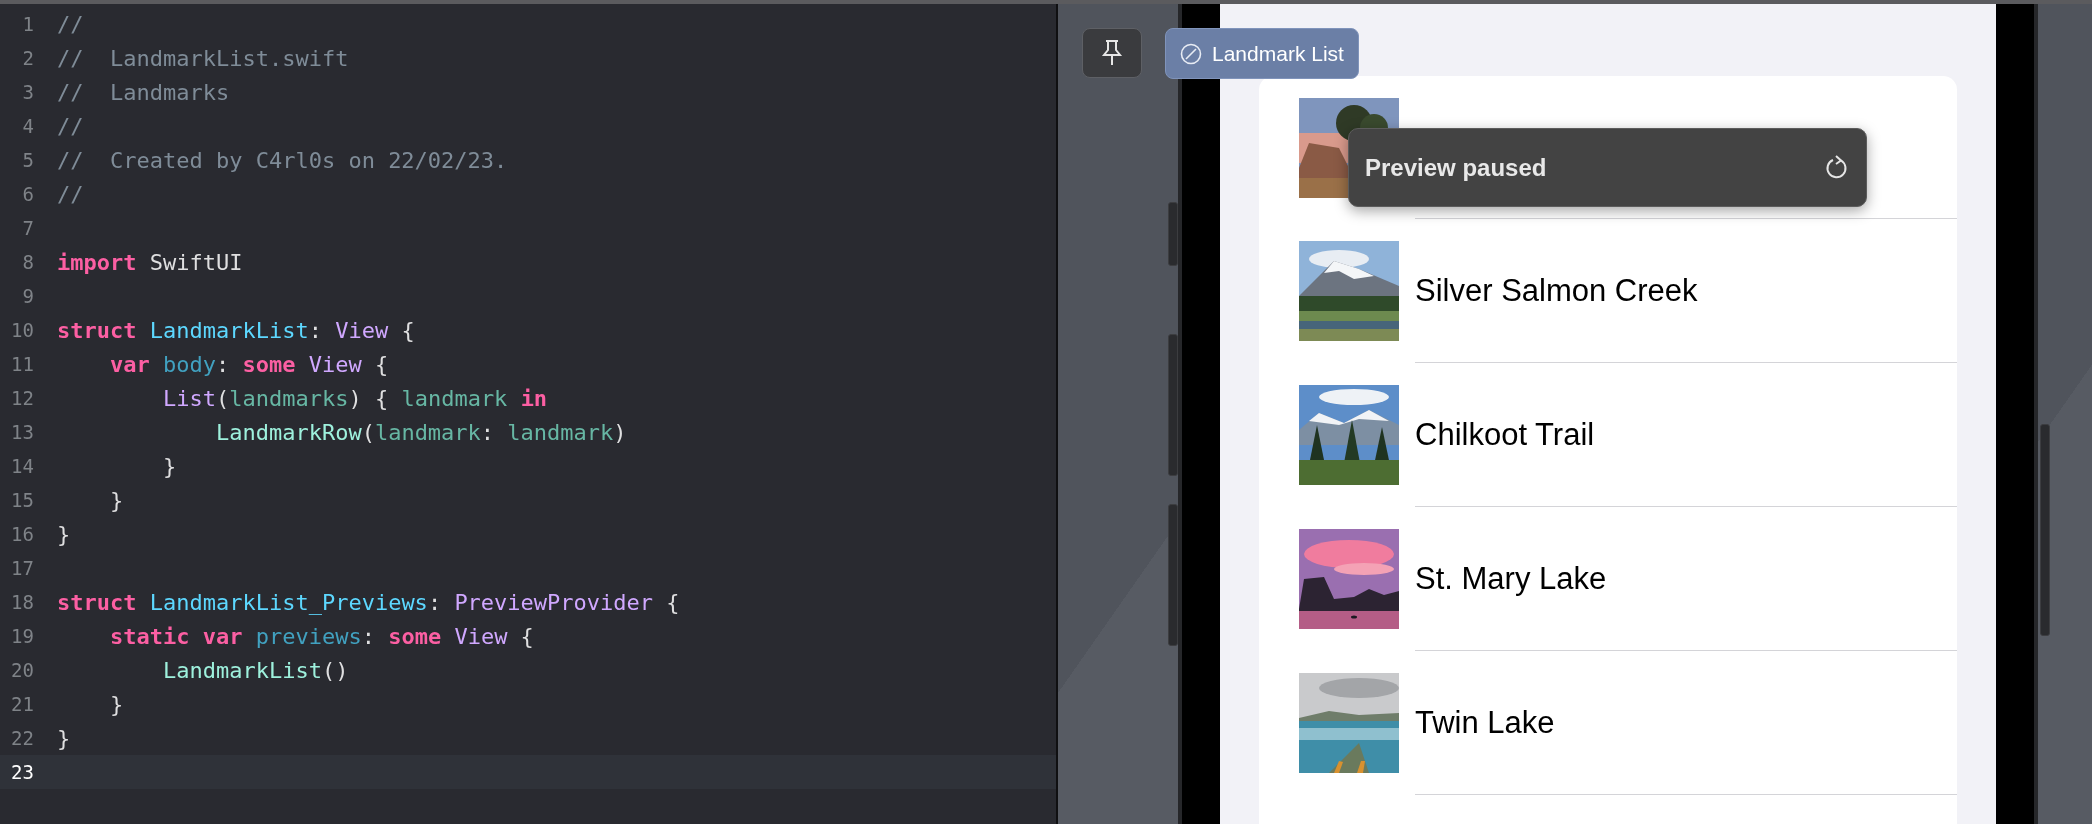  I want to click on code-line: List(landmarks) { landmark in, so click(354, 398).